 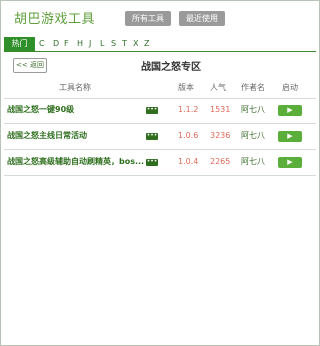 I want to click on tool-author-1: 阿七八, so click(x=253, y=109).